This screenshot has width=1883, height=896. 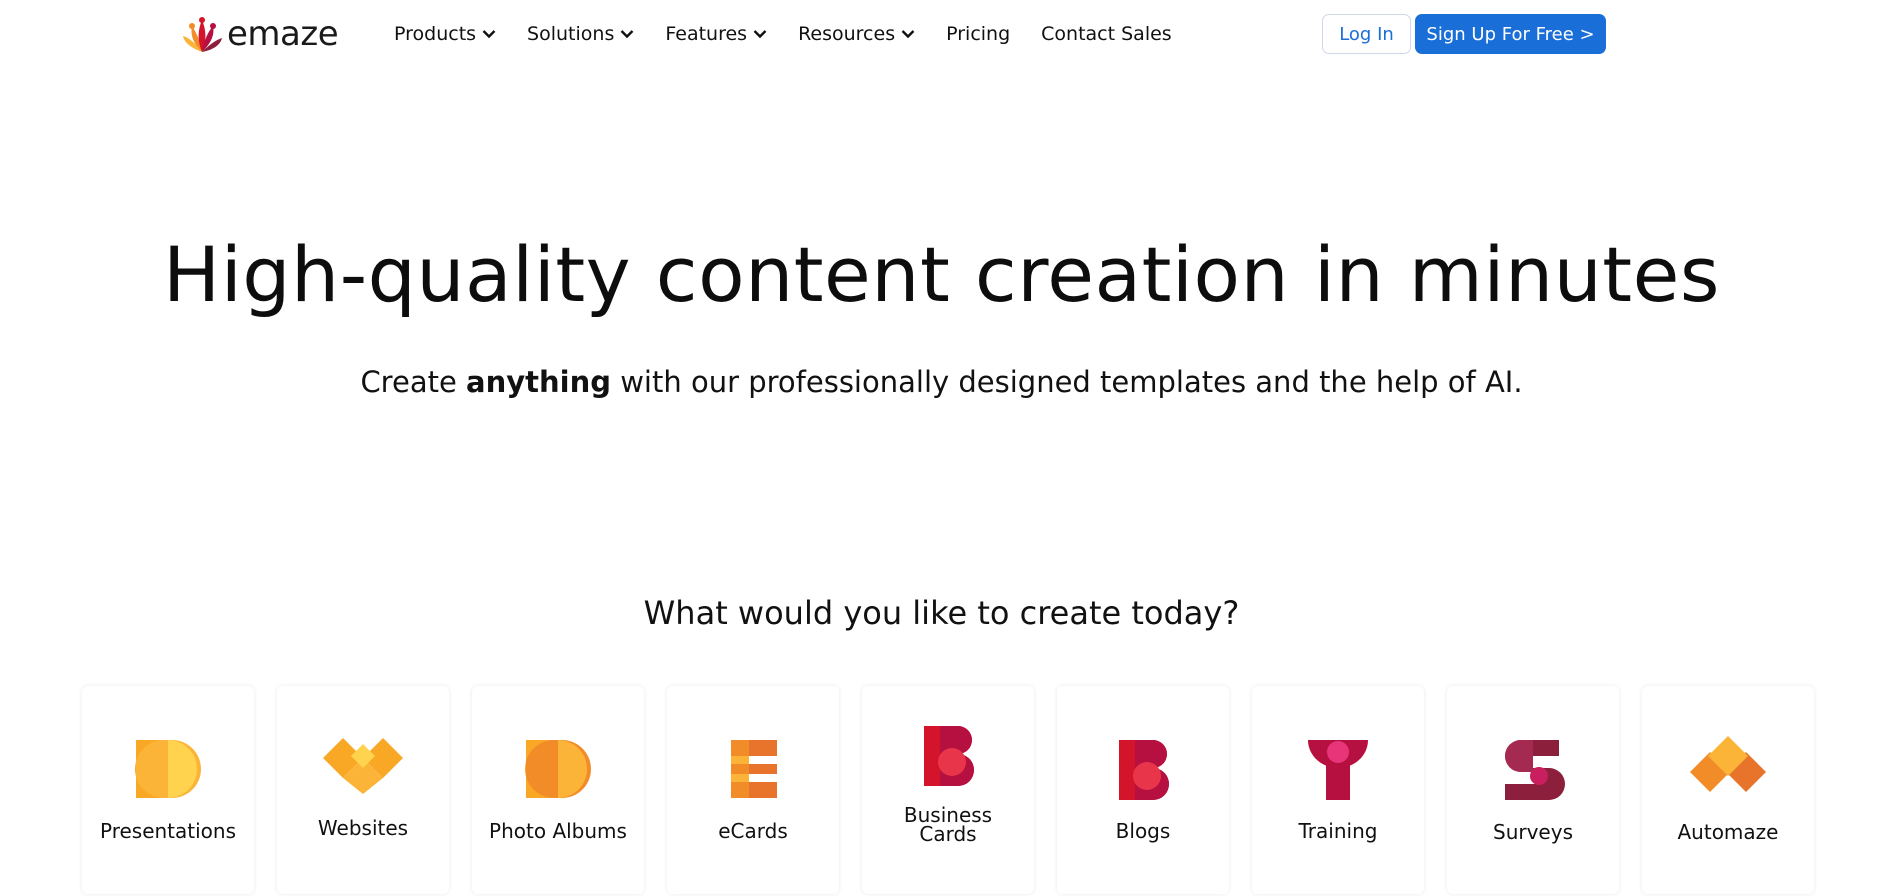 What do you see at coordinates (168, 831) in the screenshot?
I see `card-presentations-label: Presentations` at bounding box center [168, 831].